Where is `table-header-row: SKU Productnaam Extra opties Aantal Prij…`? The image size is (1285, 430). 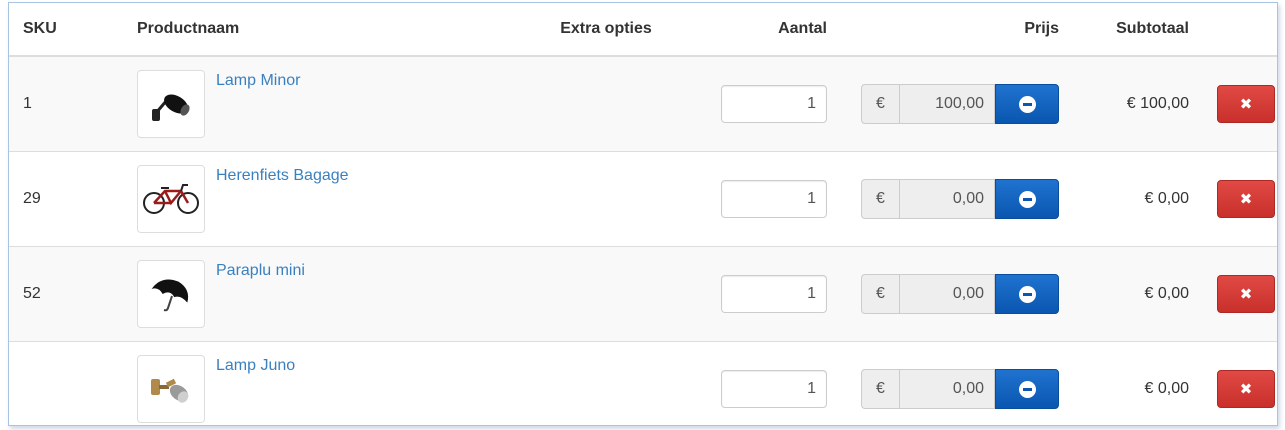 table-header-row: SKU Productnaam Extra opties Aantal Prij… is located at coordinates (643, 30).